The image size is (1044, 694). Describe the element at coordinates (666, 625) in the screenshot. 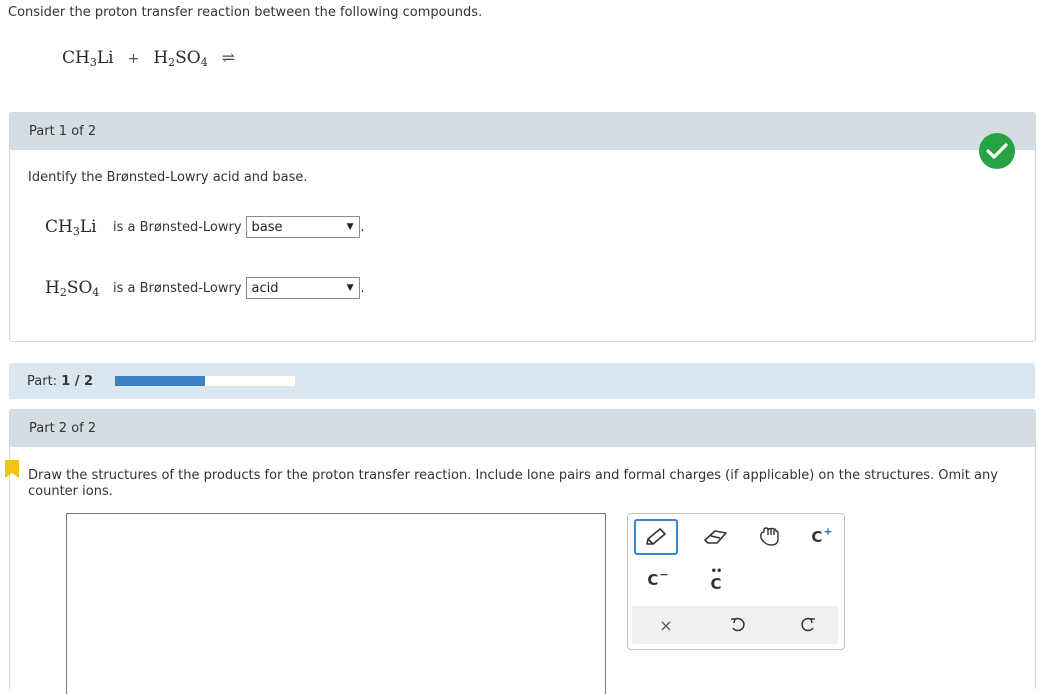

I see `clear-button: ×` at that location.